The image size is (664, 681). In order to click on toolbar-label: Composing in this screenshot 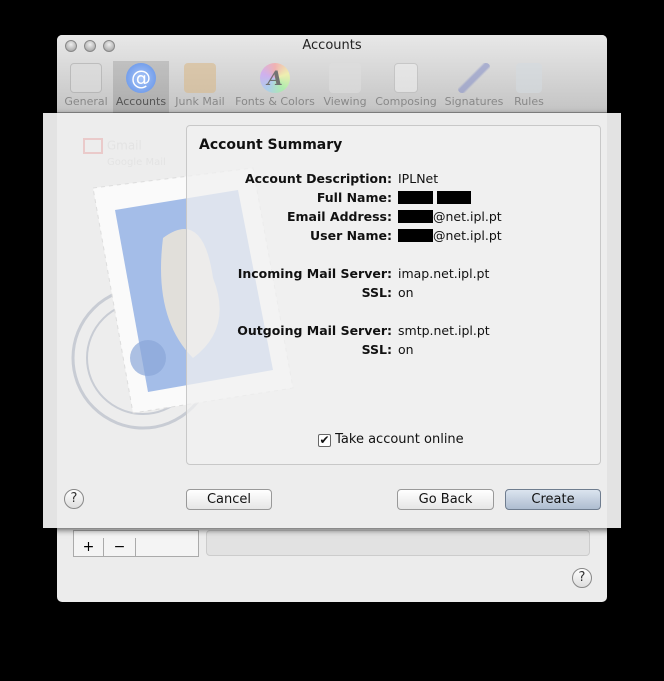, I will do `click(406, 101)`.